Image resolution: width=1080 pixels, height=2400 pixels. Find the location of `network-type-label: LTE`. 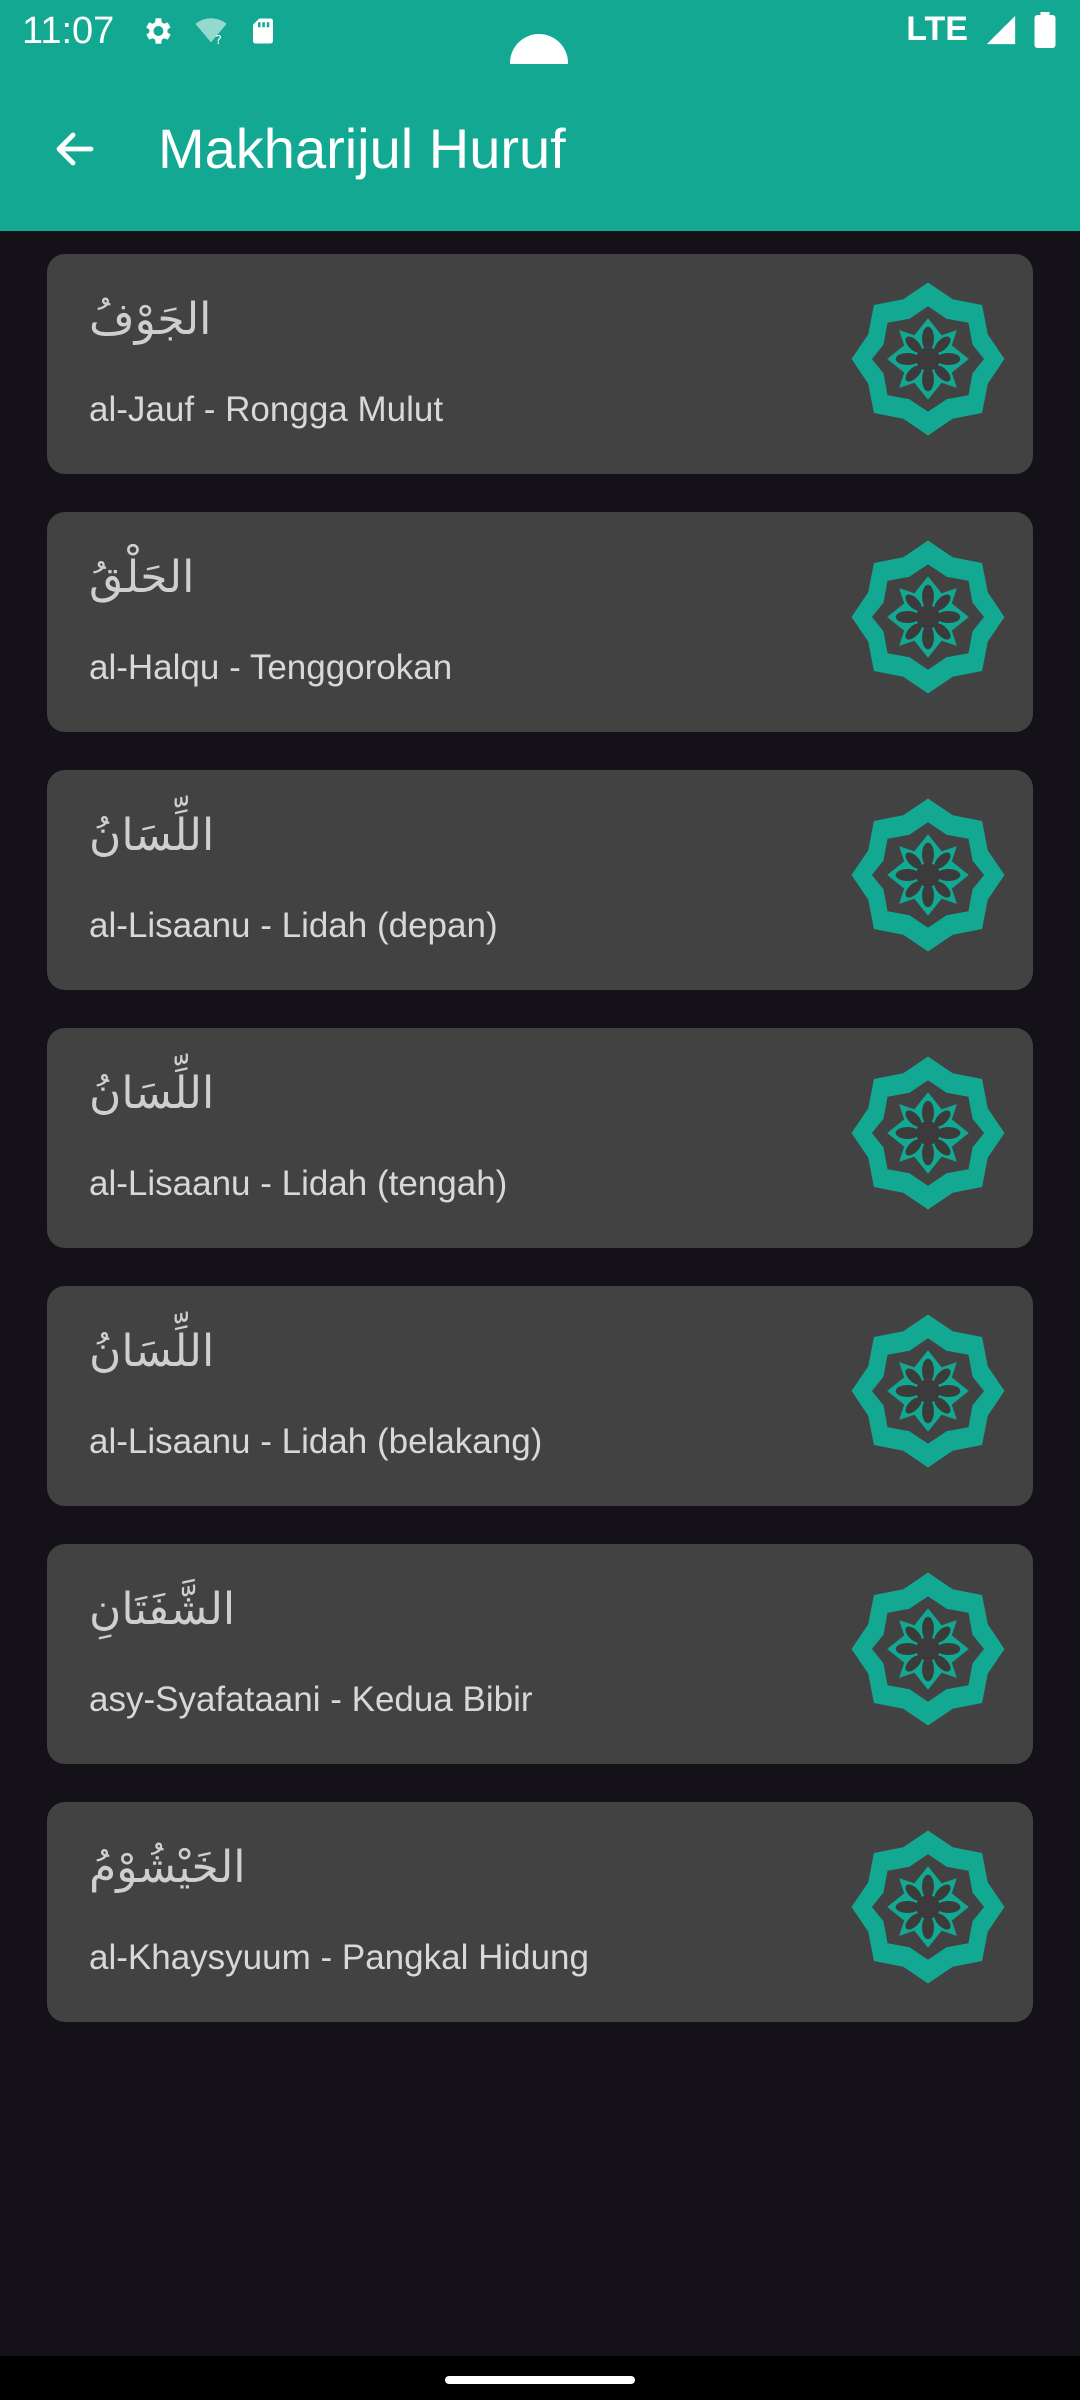

network-type-label: LTE is located at coordinates (937, 29).